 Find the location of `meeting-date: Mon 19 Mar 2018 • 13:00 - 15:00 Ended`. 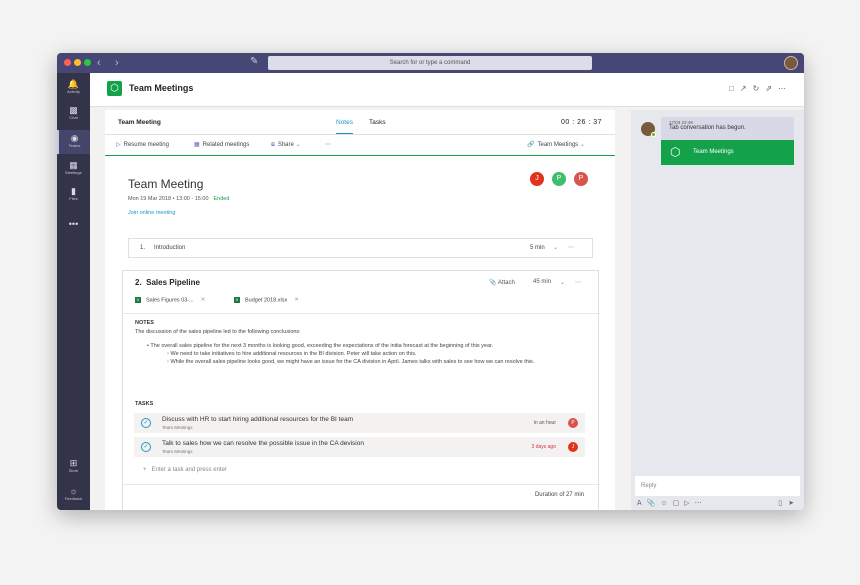

meeting-date: Mon 19 Mar 2018 • 13:00 - 15:00 Ended is located at coordinates (178, 199).